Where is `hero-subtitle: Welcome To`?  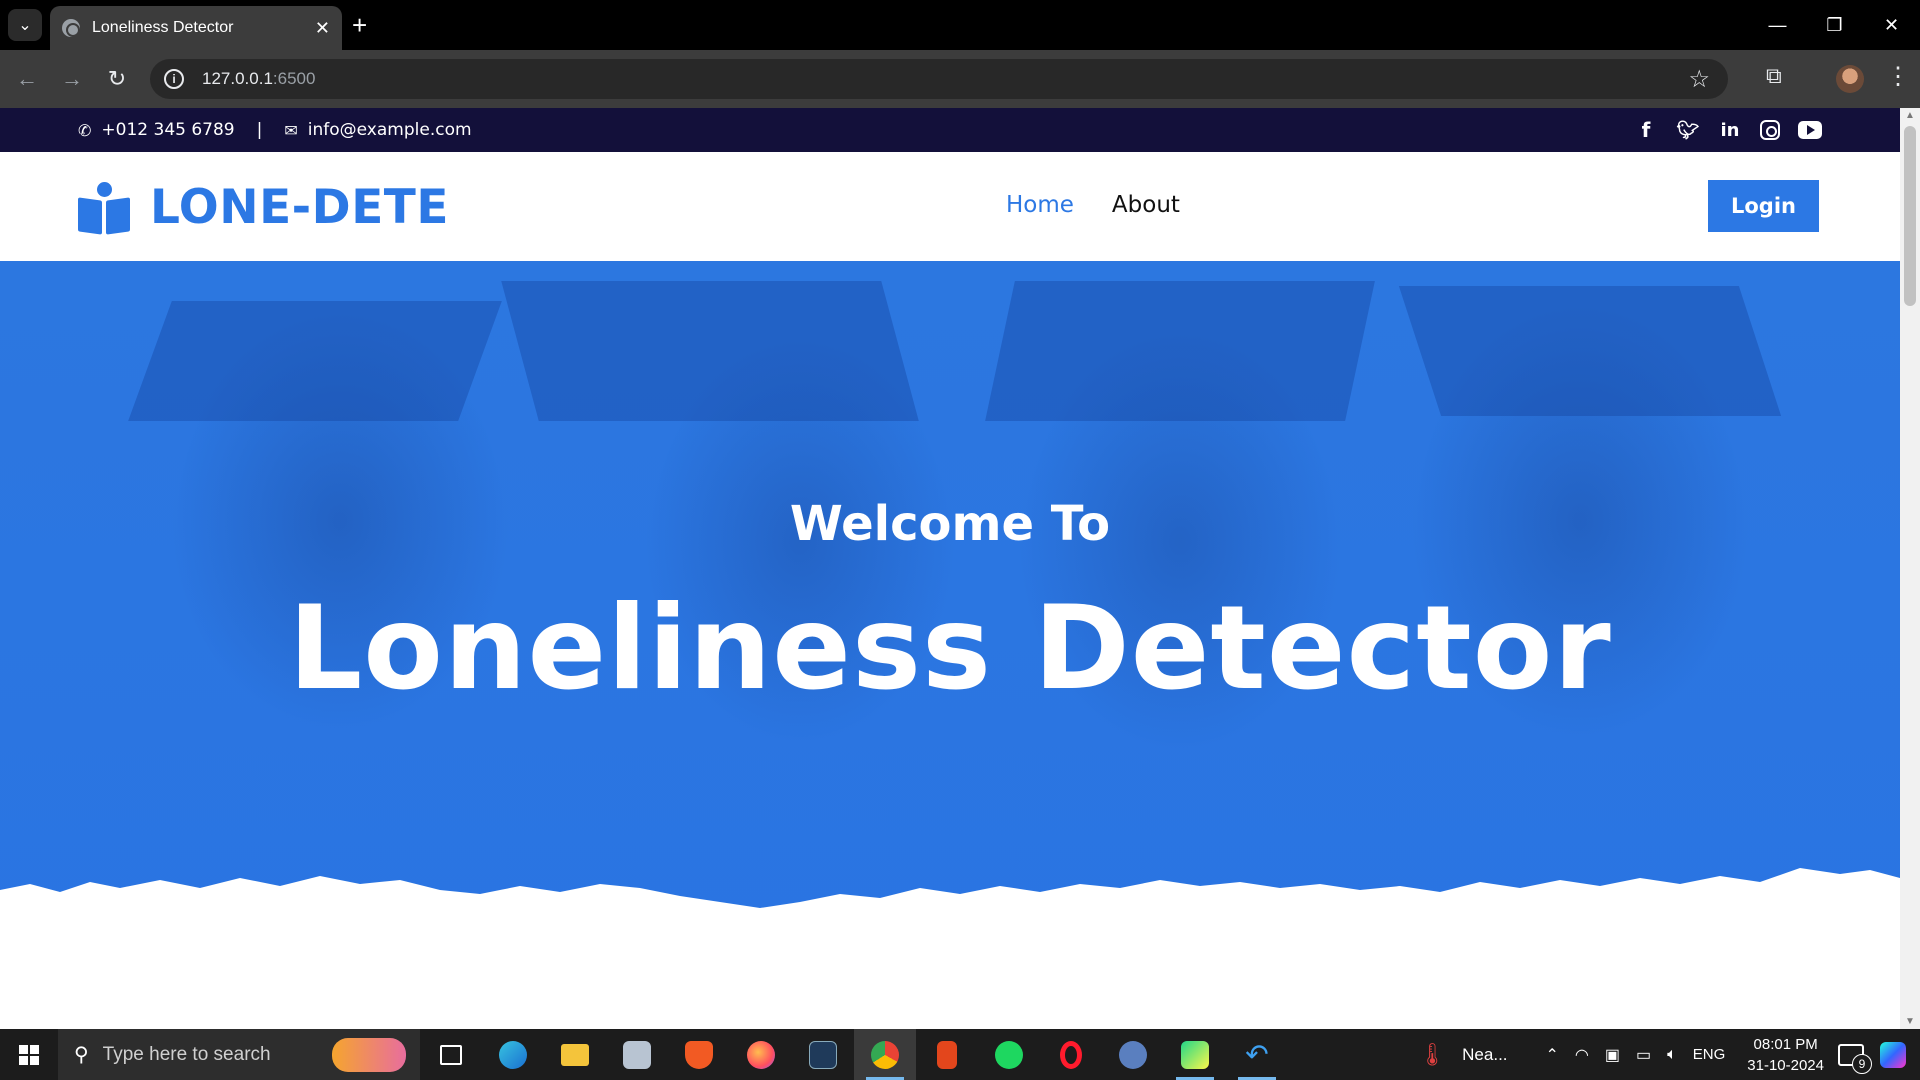
hero-subtitle: Welcome To is located at coordinates (950, 524).